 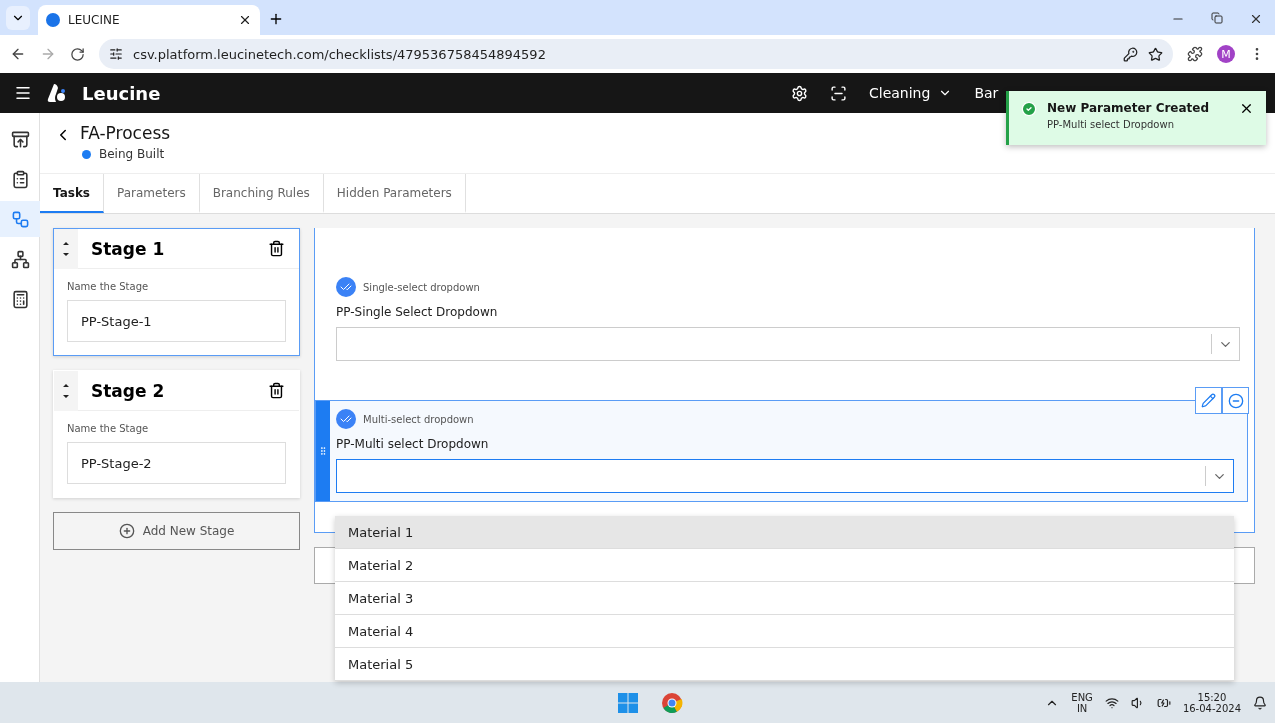 I want to click on browser-tab: LEUCINE, so click(x=149, y=20).